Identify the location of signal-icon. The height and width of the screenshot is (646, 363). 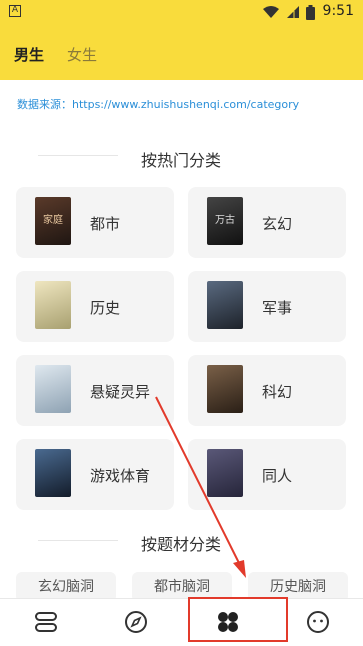
(293, 12).